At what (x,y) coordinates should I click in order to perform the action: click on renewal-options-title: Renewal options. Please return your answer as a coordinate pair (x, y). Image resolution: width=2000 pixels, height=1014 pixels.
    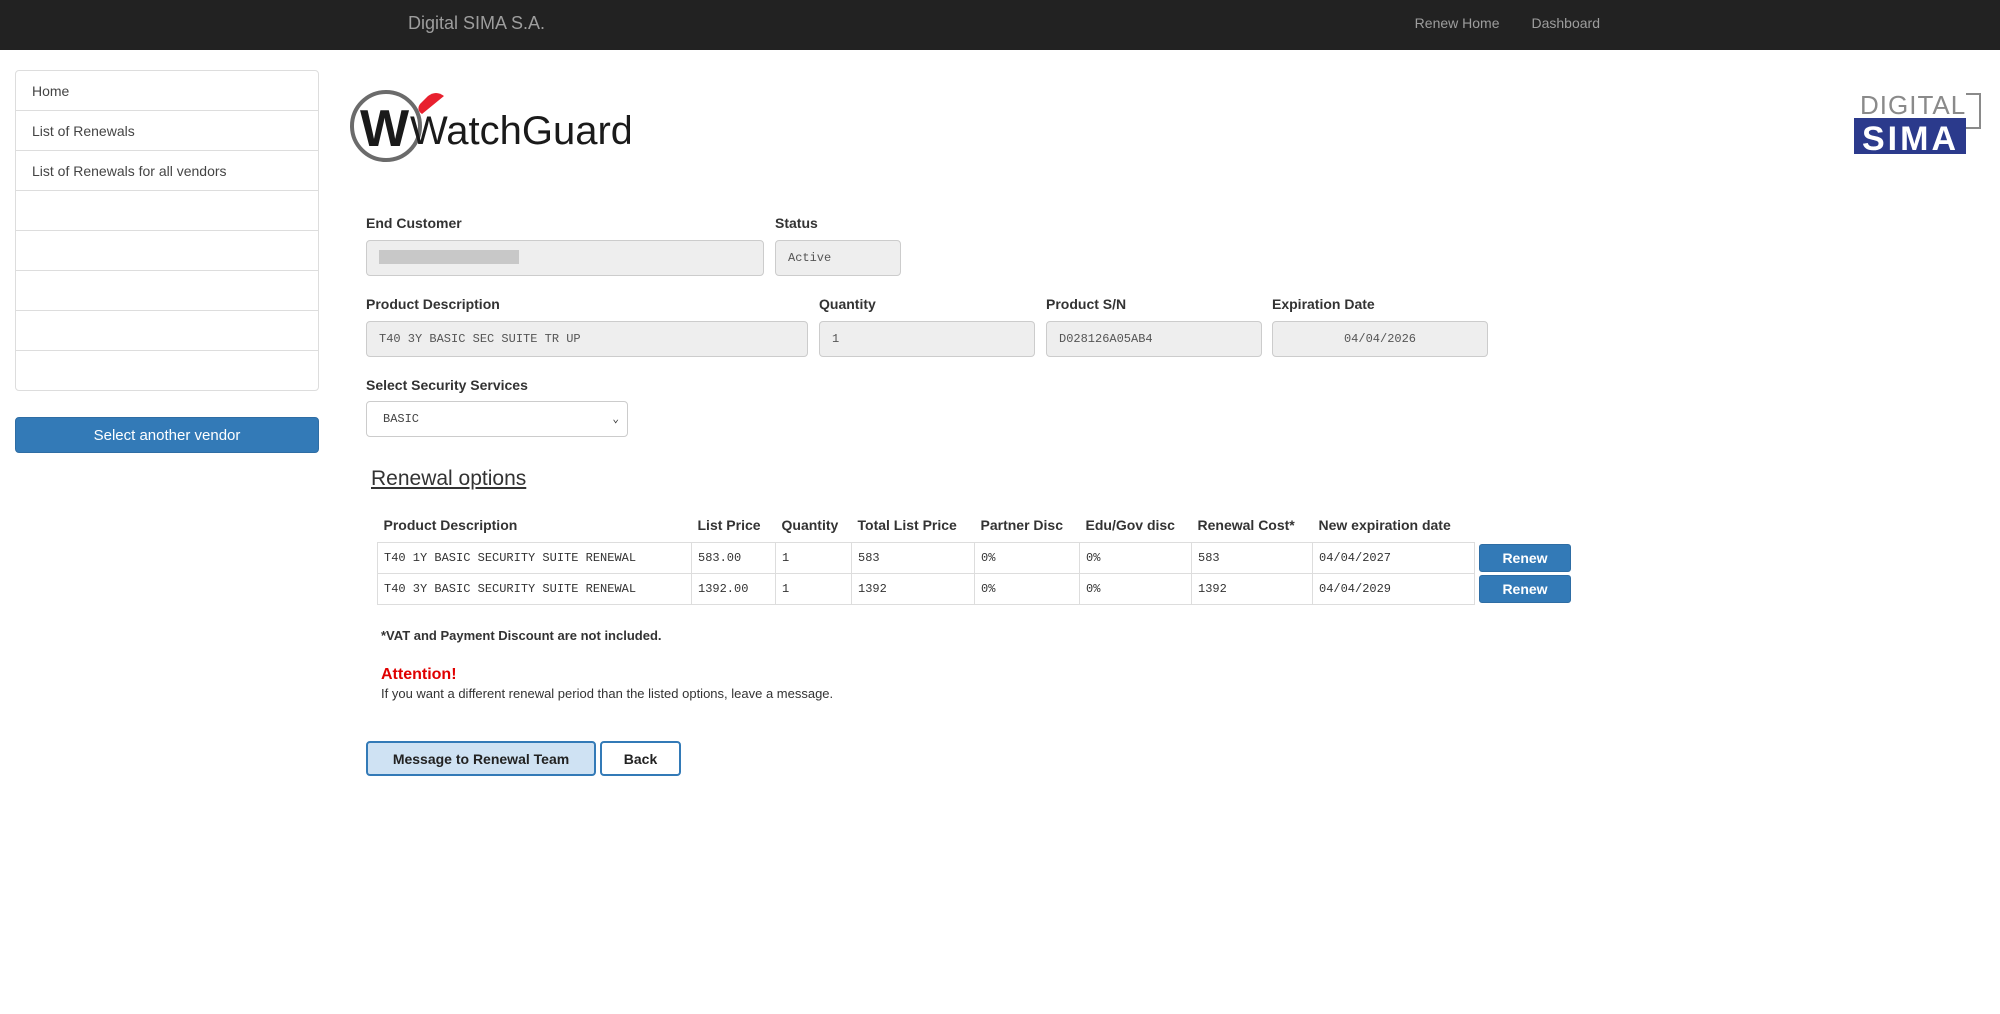
    Looking at the image, I should click on (449, 478).